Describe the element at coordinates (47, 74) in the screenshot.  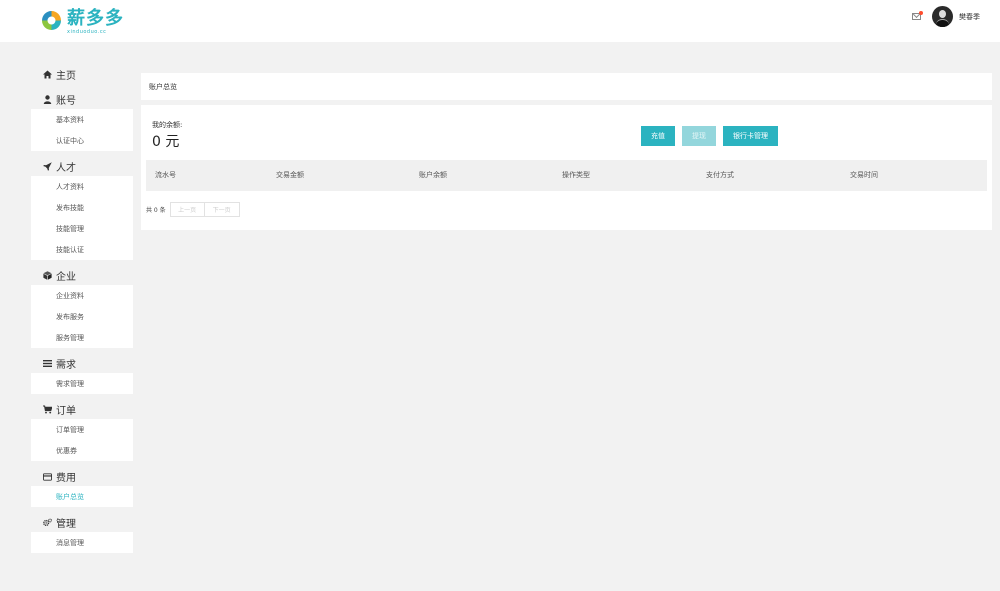
I see `home-icon` at that location.